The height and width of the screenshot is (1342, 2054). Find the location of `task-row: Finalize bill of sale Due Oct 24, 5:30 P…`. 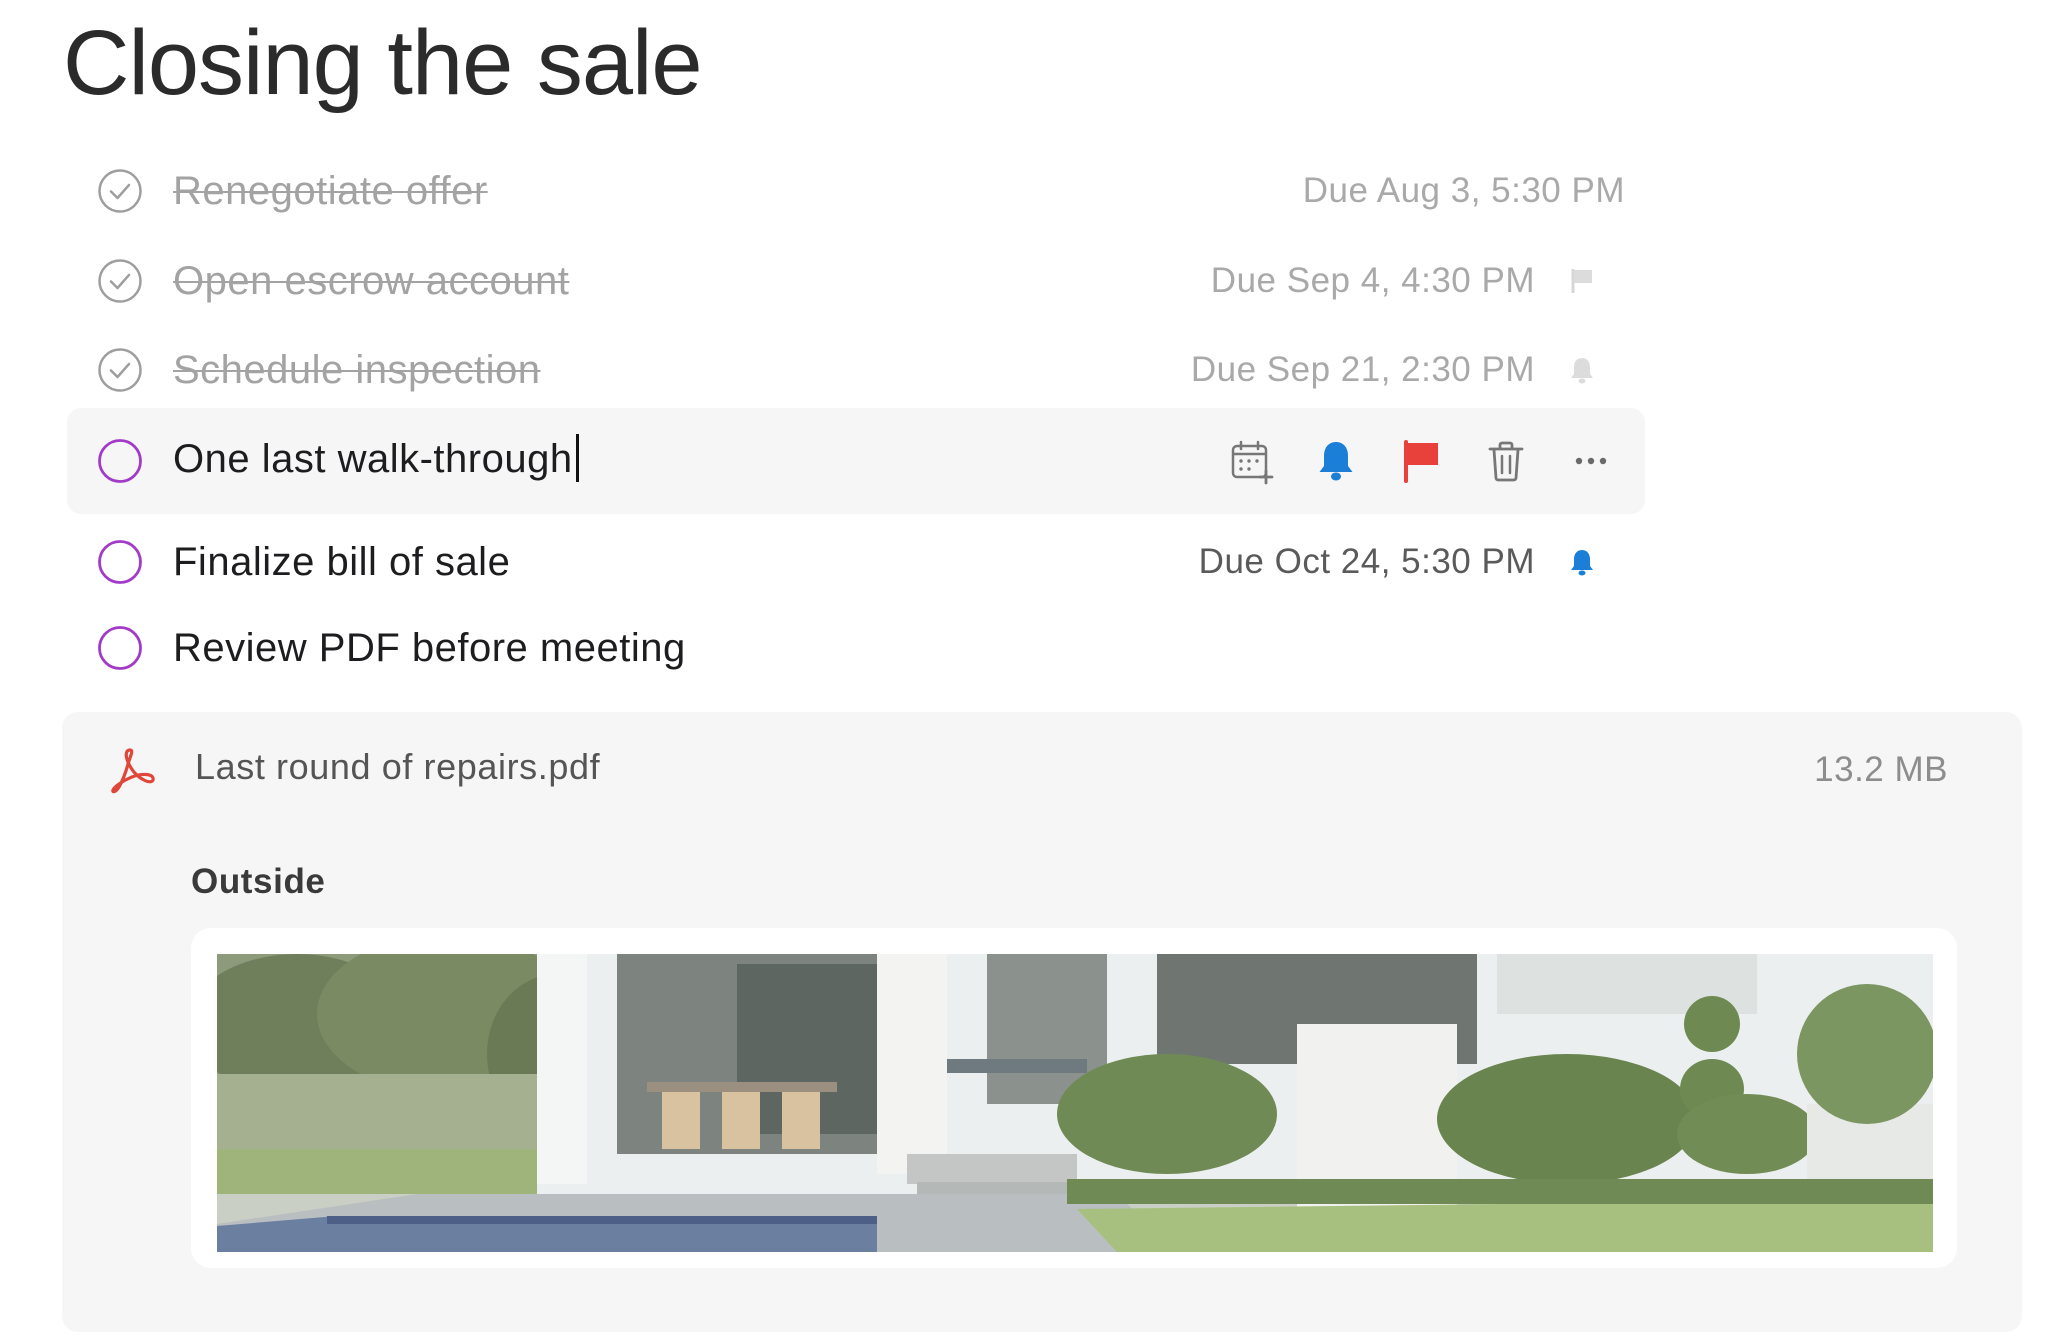

task-row: Finalize bill of sale Due Oct 24, 5:30 P… is located at coordinates (856, 562).